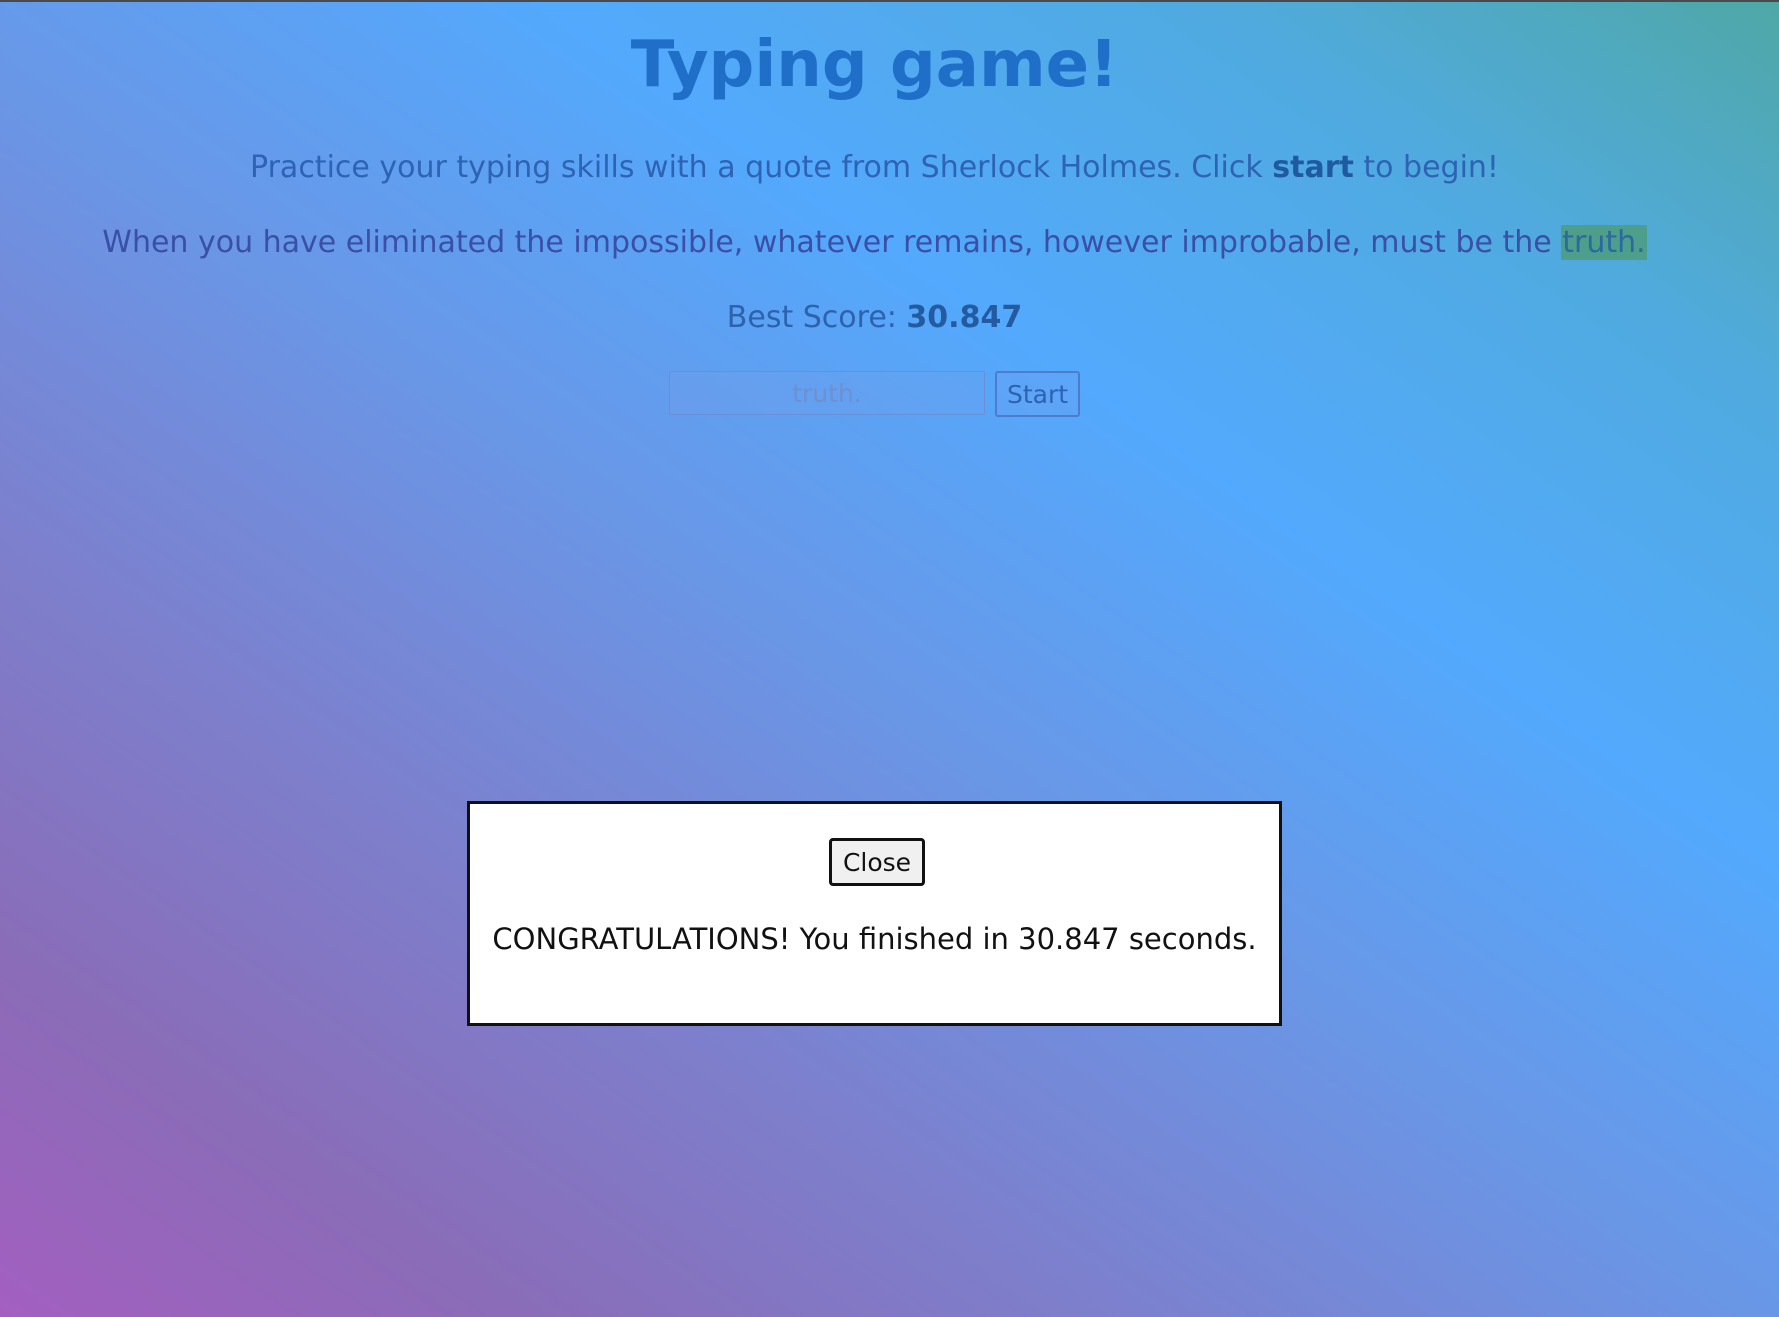 The image size is (1779, 1317). What do you see at coordinates (1313, 167) in the screenshot?
I see `intro-text-start-word: start` at bounding box center [1313, 167].